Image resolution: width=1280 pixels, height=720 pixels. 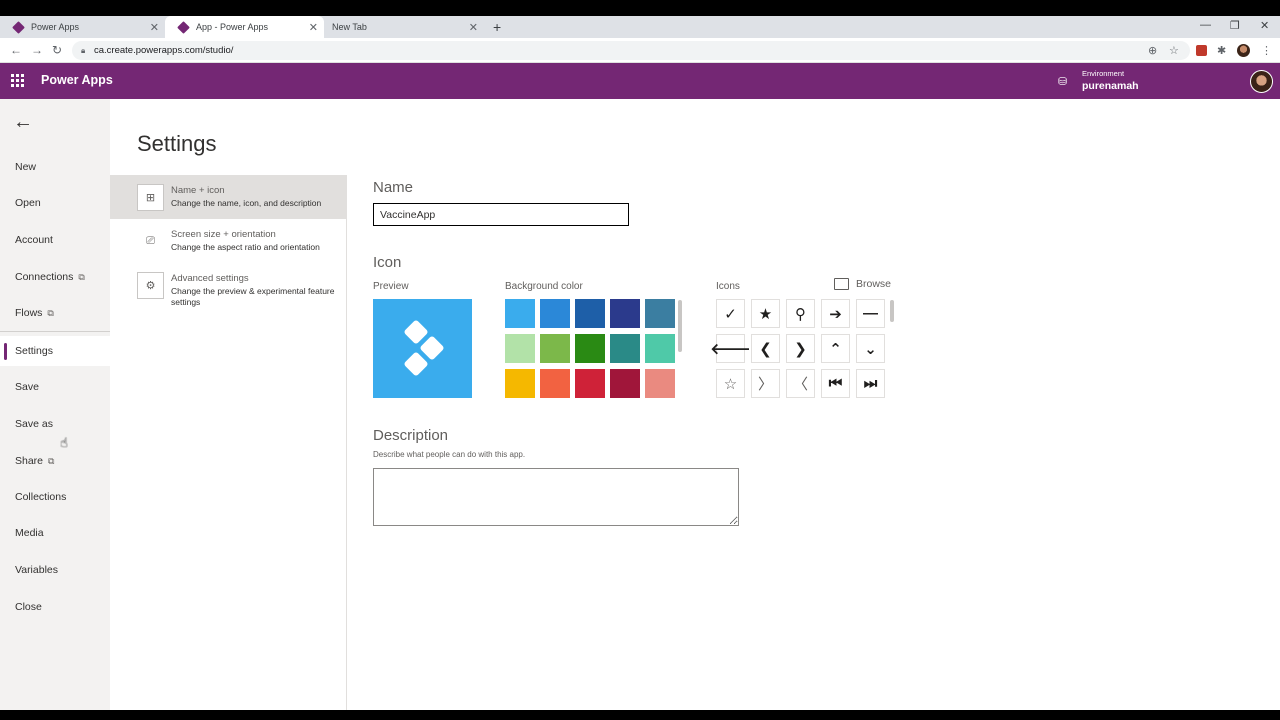 I want to click on sidebar-item-label: Media, so click(x=29, y=533).